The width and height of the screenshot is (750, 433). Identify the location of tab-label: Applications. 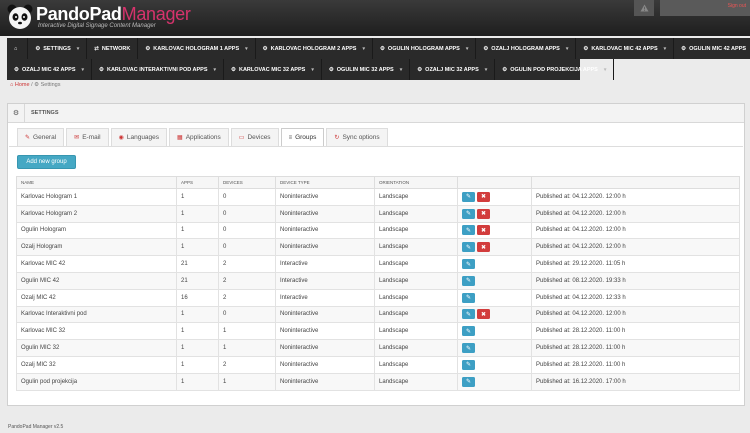
(203, 137).